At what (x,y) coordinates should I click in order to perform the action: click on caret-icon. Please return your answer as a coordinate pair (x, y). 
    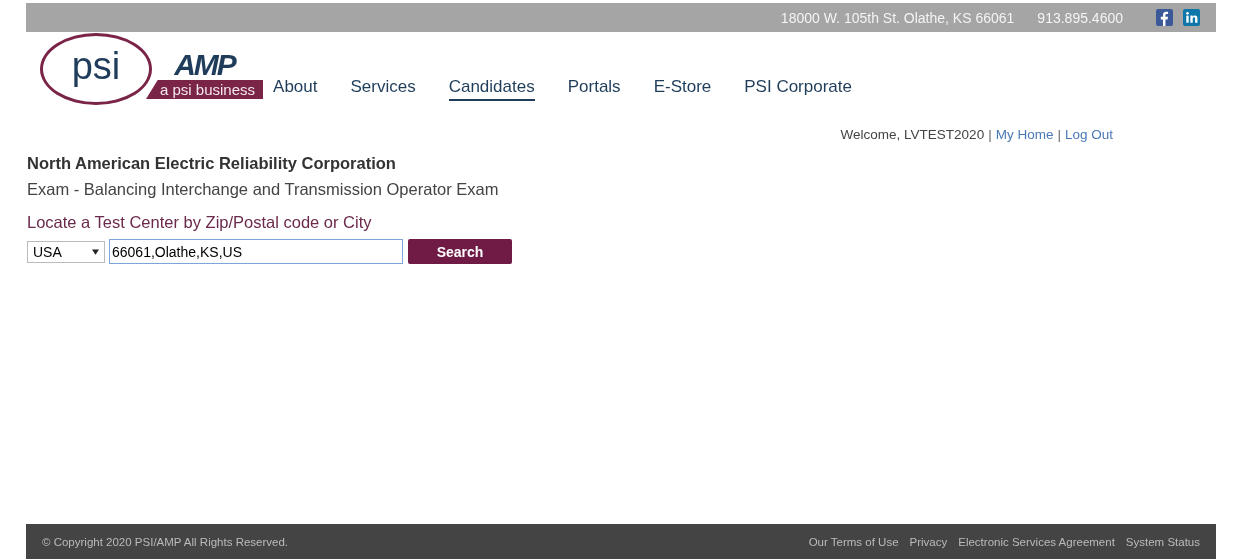
    Looking at the image, I should click on (95, 251).